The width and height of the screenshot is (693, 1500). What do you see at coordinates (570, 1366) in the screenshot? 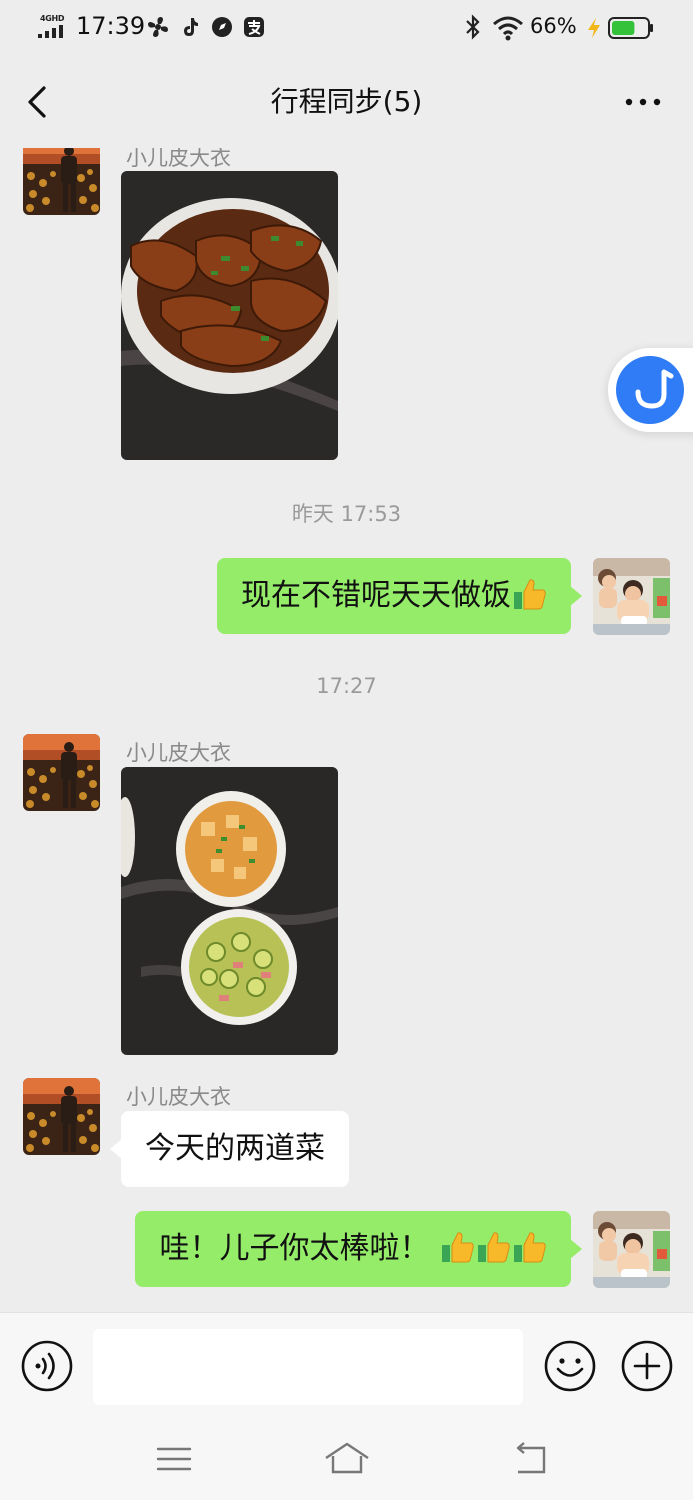
I see `emoji-icon` at bounding box center [570, 1366].